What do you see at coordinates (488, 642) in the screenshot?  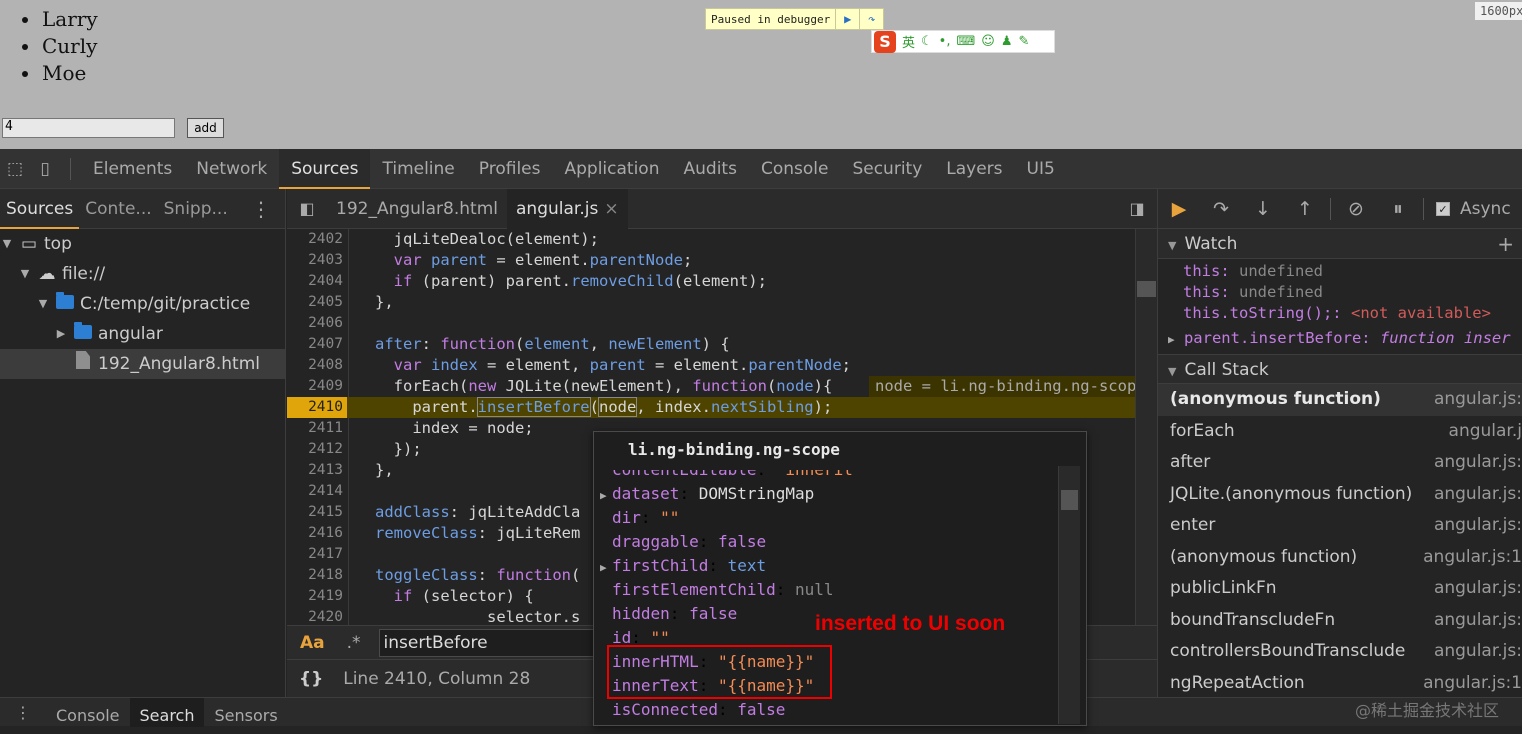 I see `search-input: insertBefore` at bounding box center [488, 642].